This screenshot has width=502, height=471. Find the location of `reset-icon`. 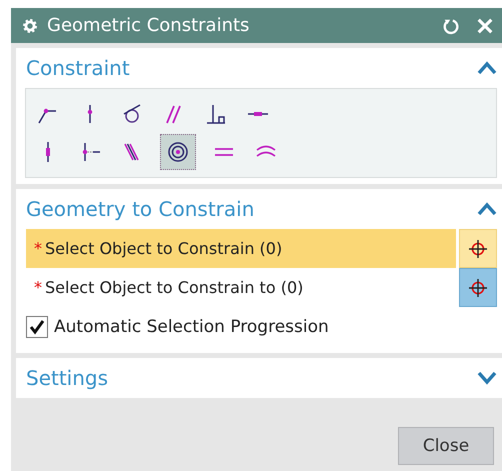

reset-icon is located at coordinates (451, 25).